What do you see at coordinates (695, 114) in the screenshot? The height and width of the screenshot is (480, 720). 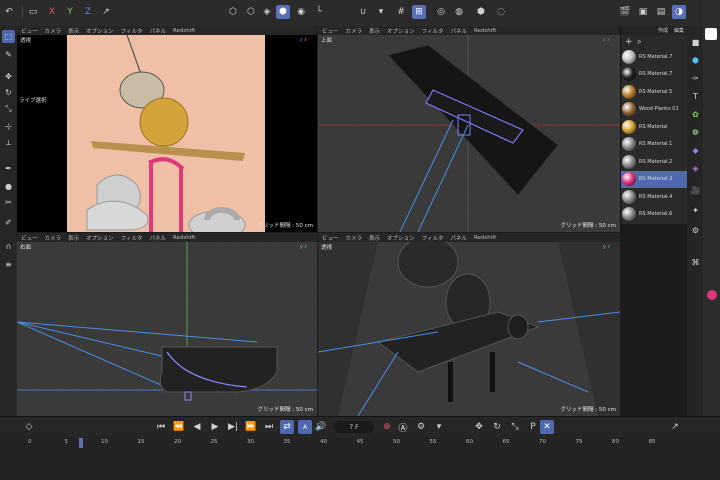 I see `generator-icon: ✿` at bounding box center [695, 114].